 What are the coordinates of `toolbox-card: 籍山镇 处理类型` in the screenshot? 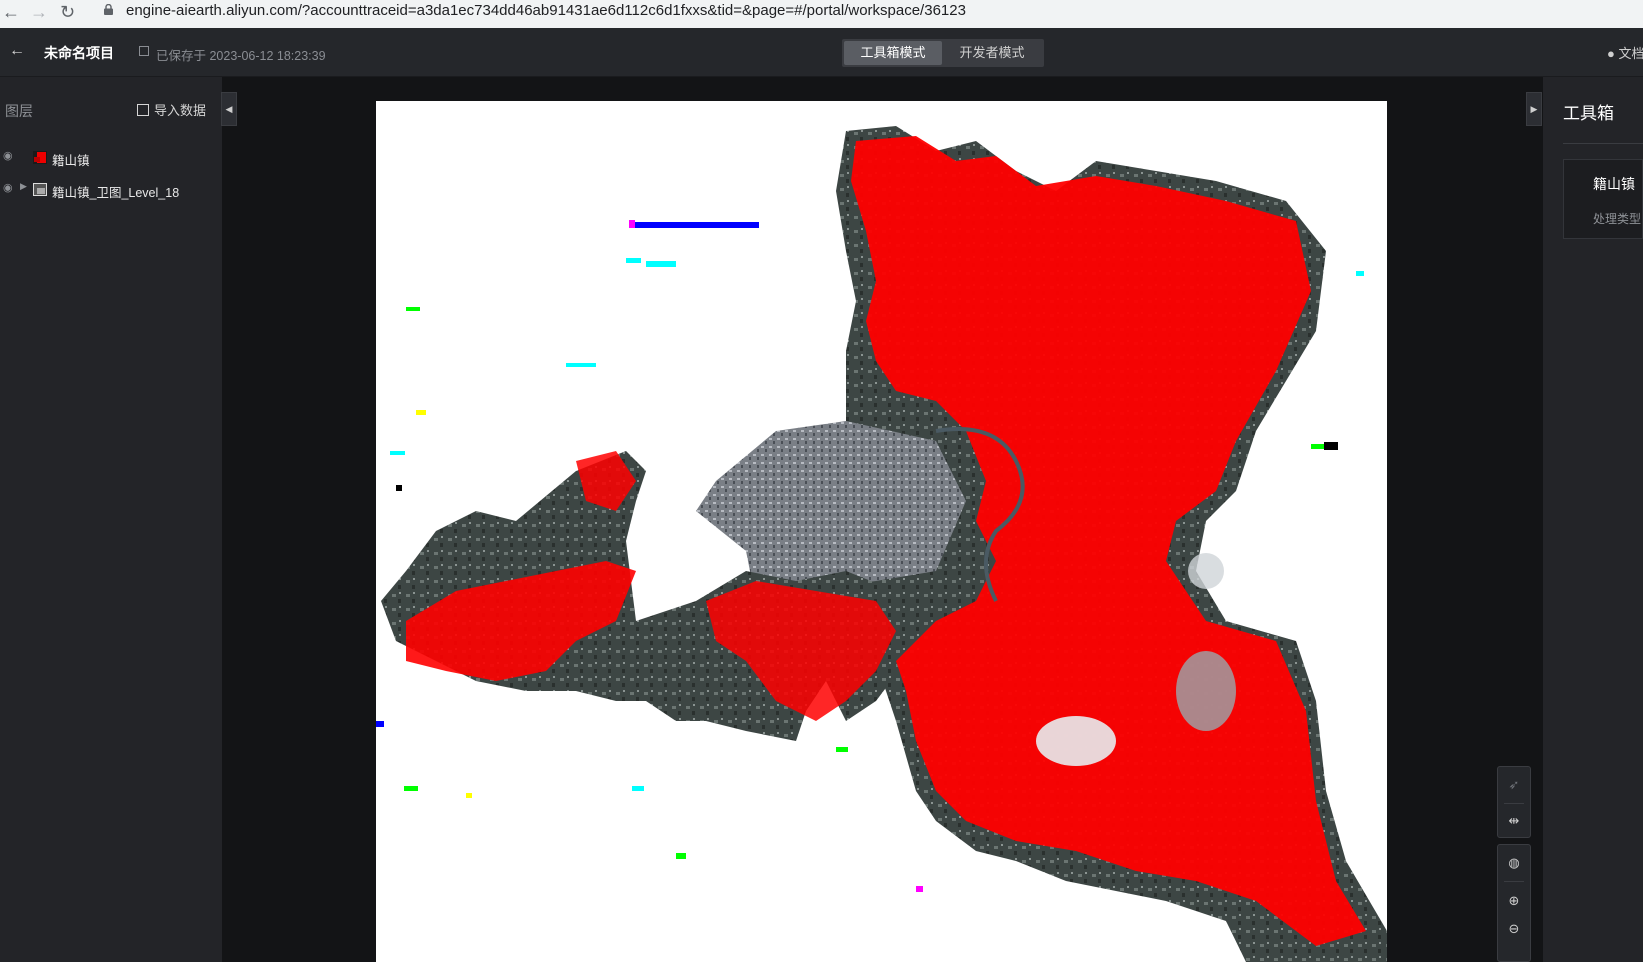 It's located at (1603, 199).